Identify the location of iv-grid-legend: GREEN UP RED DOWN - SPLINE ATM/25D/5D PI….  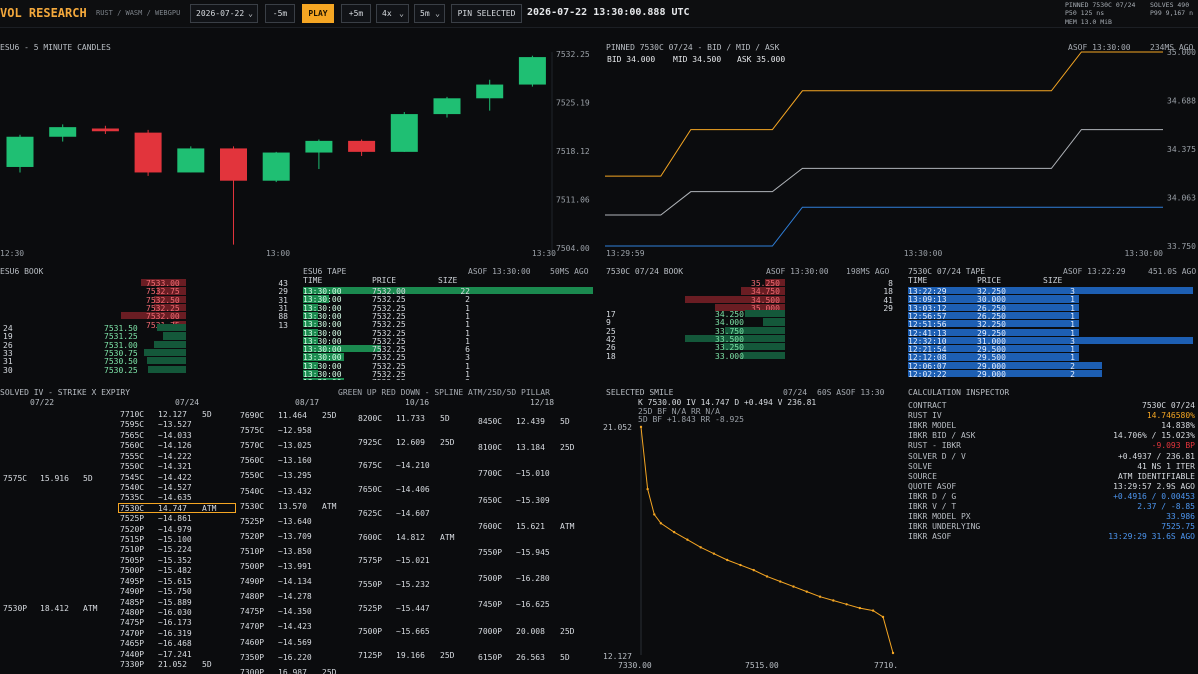
(444, 392).